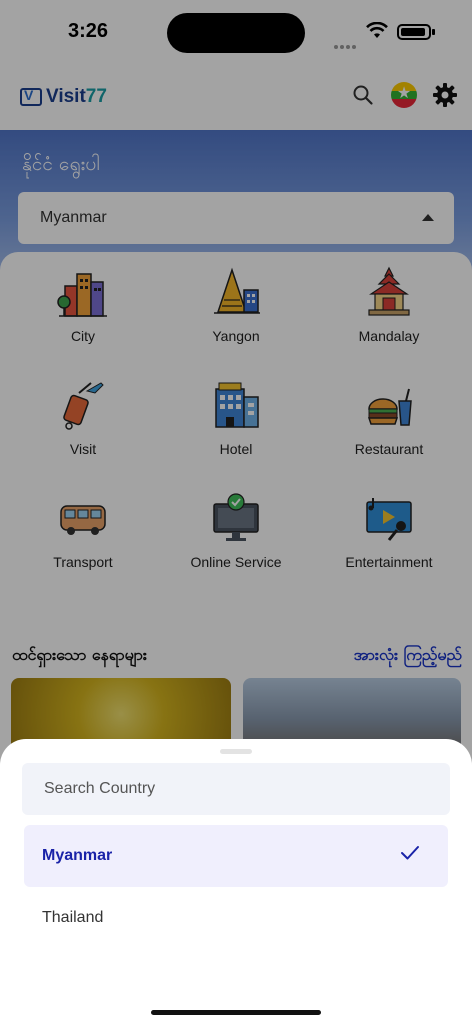 The height and width of the screenshot is (1024, 472). I want to click on search-country-input, so click(236, 789).